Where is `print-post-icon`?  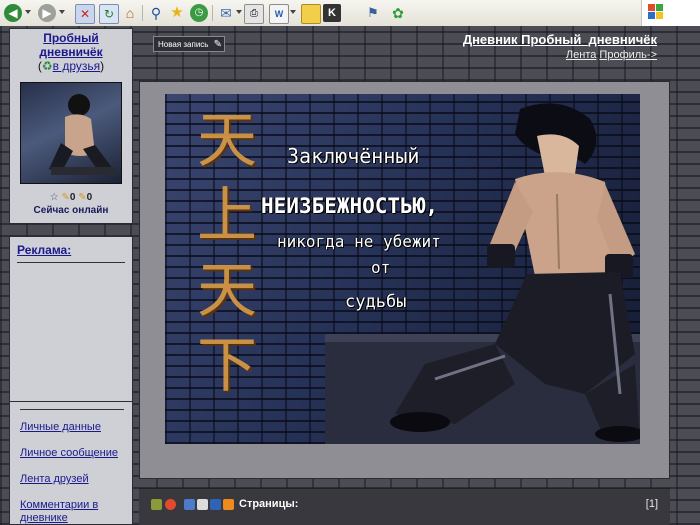 print-post-icon is located at coordinates (202, 504).